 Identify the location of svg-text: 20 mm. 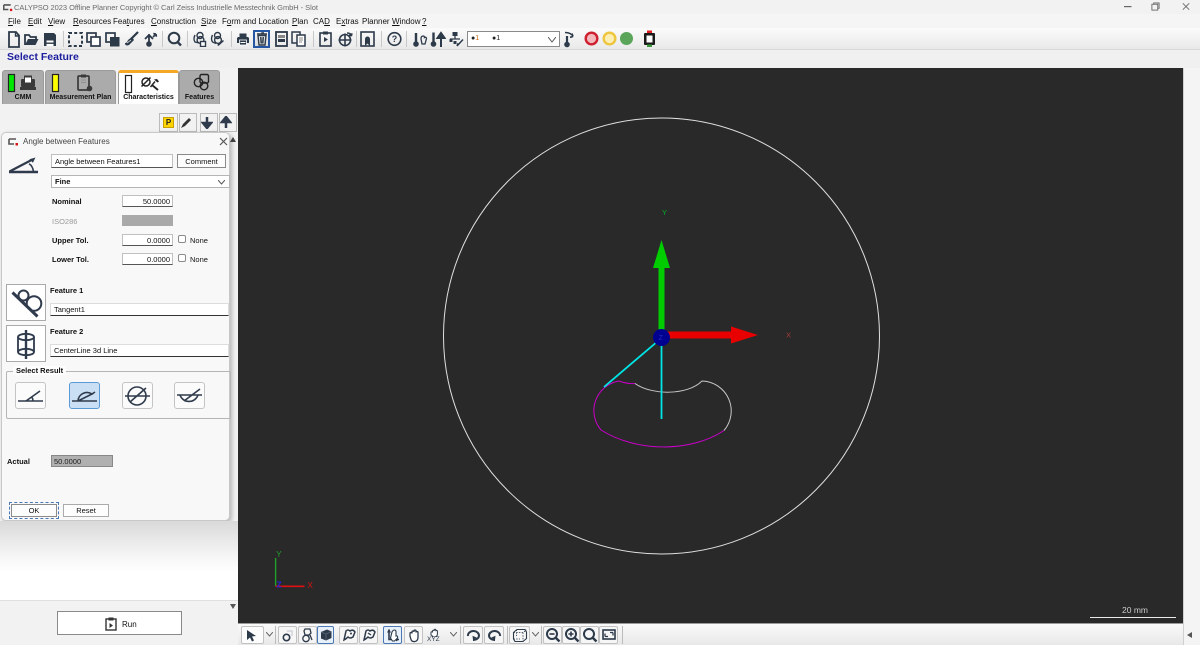
(1135, 610).